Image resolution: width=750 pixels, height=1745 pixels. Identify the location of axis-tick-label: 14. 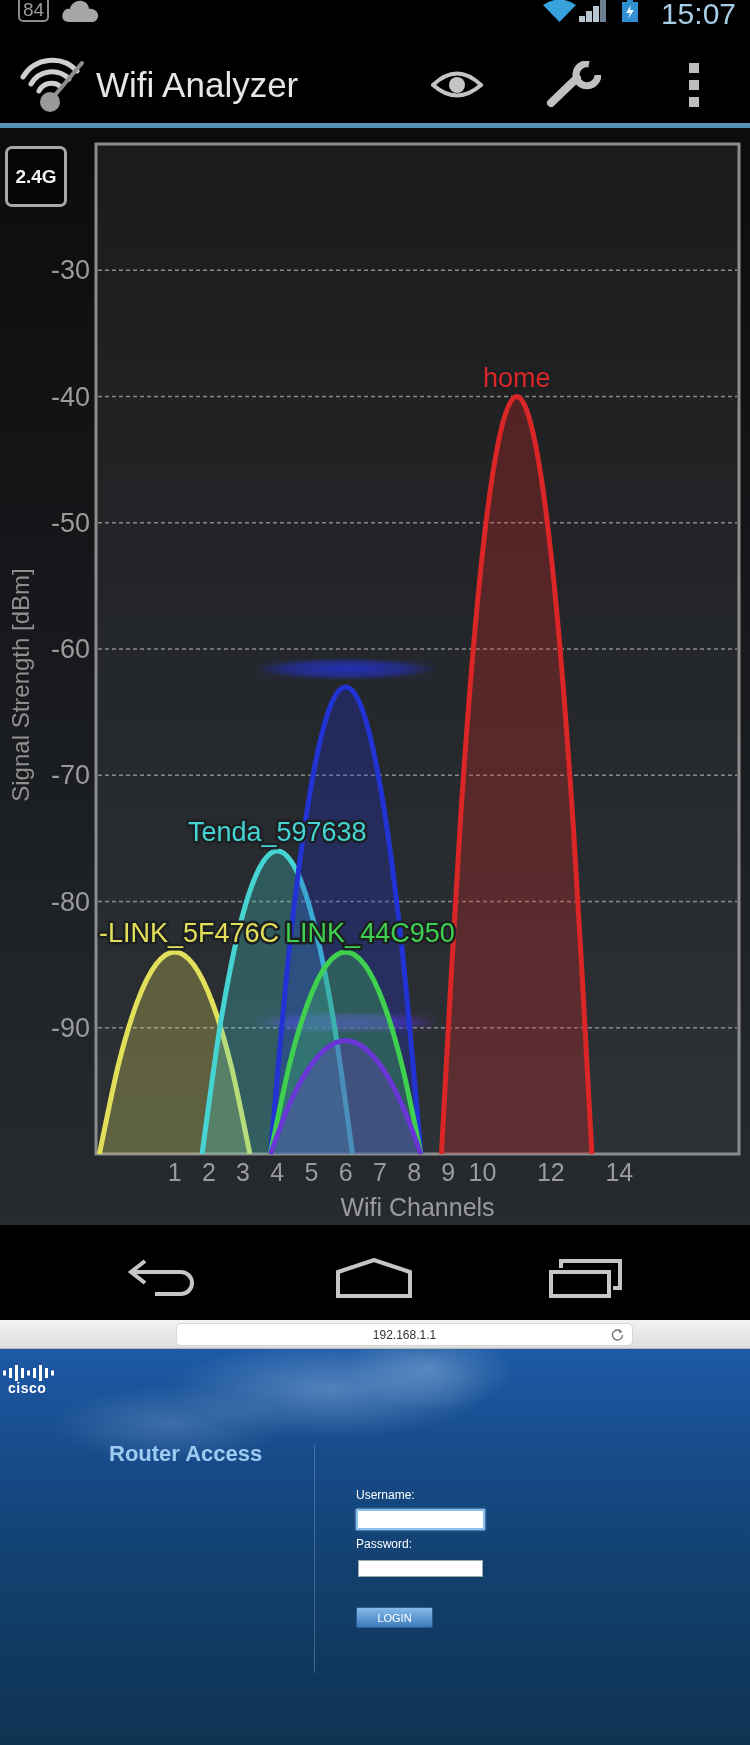
(619, 1172).